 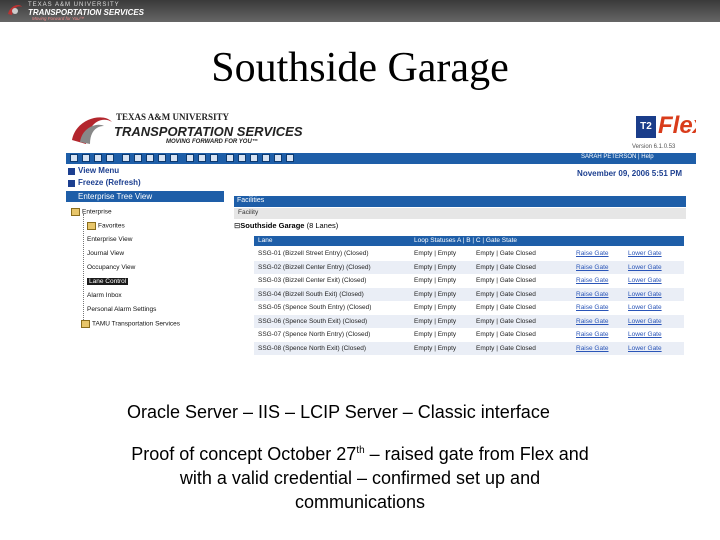 What do you see at coordinates (110, 158) in the screenshot?
I see `search-icon` at bounding box center [110, 158].